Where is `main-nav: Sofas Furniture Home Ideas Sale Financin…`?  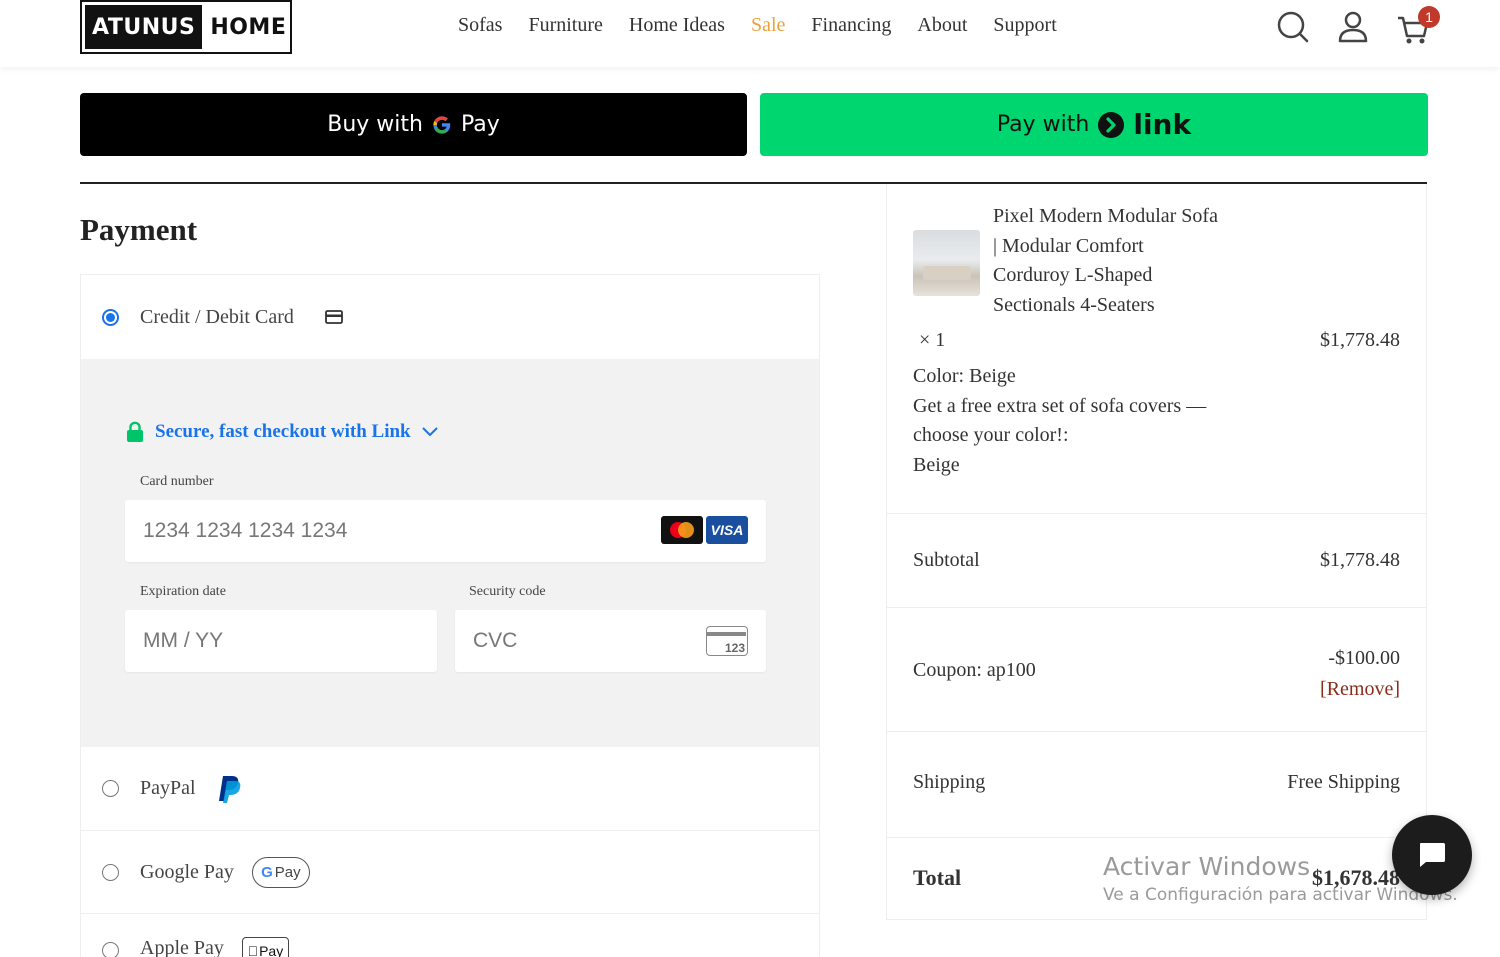
main-nav: Sofas Furniture Home Ideas Sale Financin… is located at coordinates (757, 25).